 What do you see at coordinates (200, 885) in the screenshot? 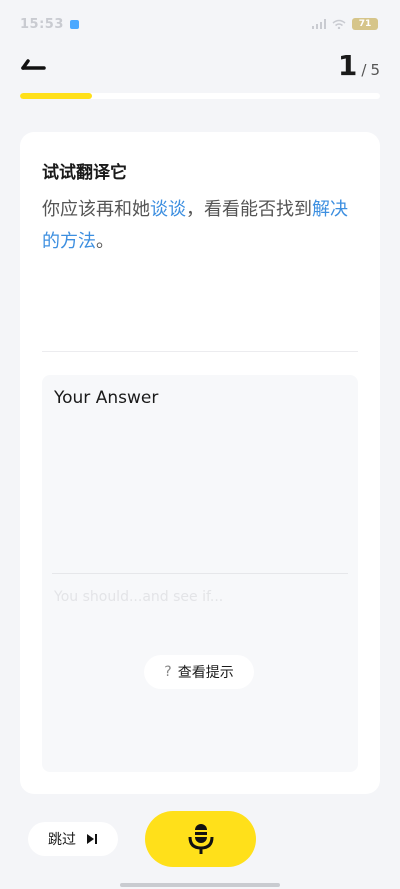
I see `home-indicator` at bounding box center [200, 885].